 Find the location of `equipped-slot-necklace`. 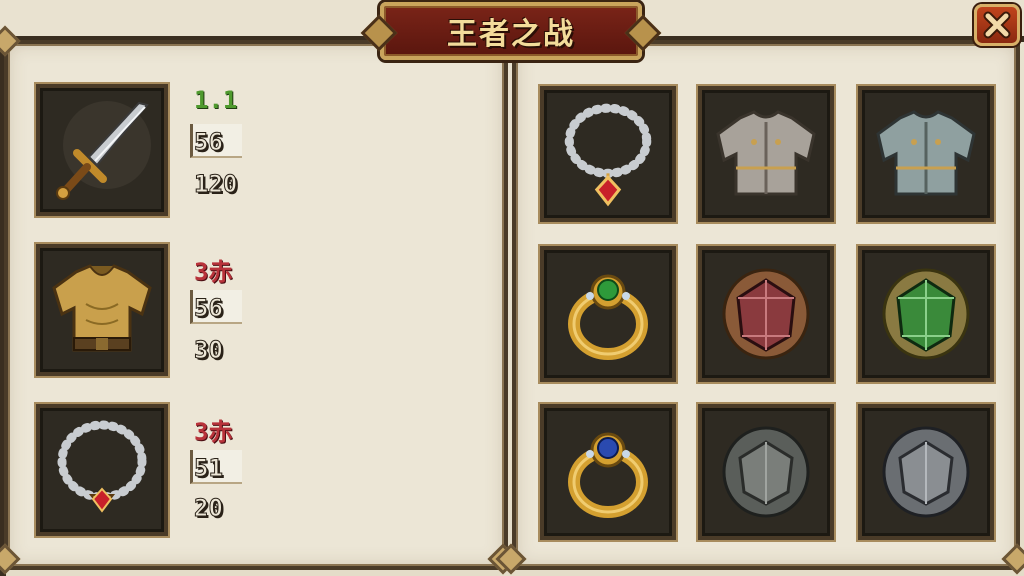

equipped-slot-necklace is located at coordinates (102, 470).